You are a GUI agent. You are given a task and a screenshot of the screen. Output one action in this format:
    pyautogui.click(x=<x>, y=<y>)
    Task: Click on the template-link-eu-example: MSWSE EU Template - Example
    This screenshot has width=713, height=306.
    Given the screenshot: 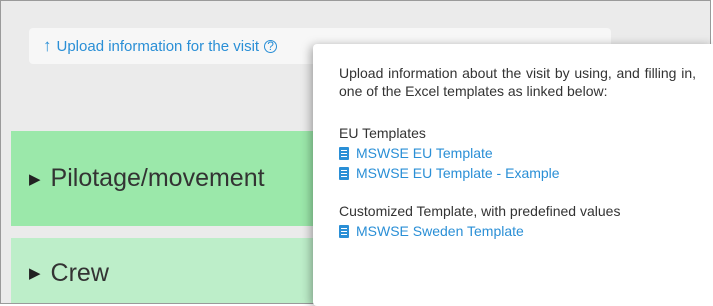 What is the action you would take?
    pyautogui.click(x=518, y=173)
    